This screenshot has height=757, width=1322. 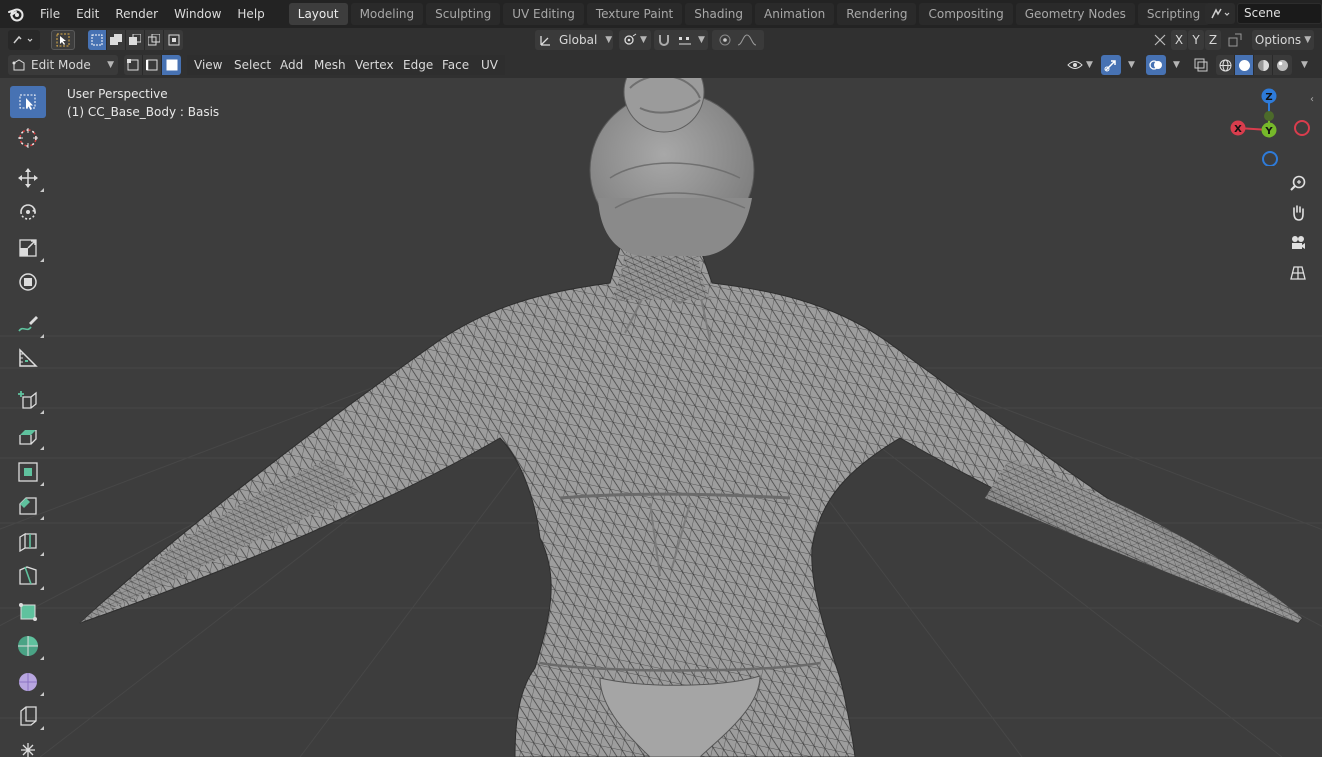 I want to click on pan-hand-icon, so click(x=1298, y=213).